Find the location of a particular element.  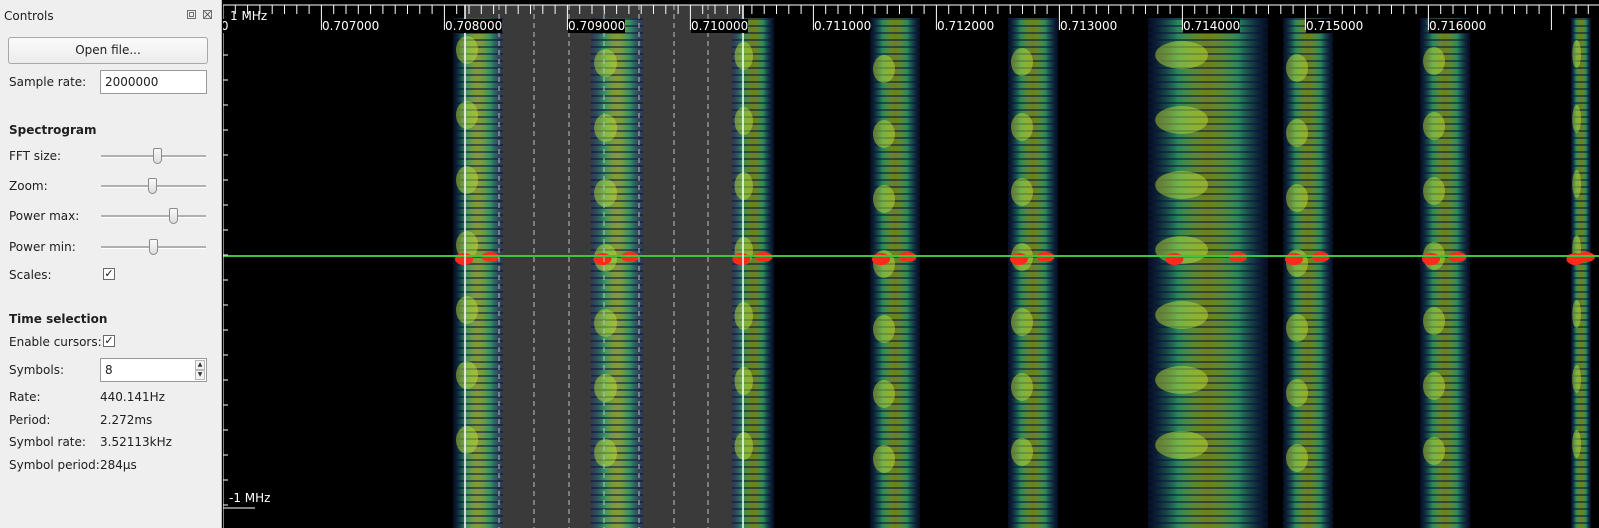

time-selection-heading: Time selection is located at coordinates (58, 319).